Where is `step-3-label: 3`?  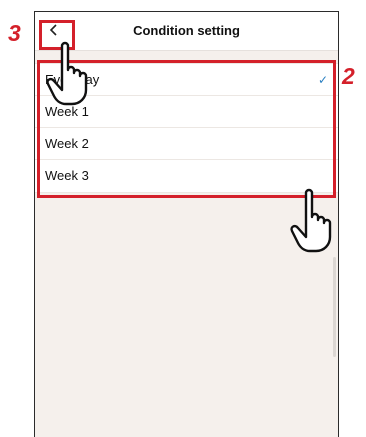
step-3-label: 3 is located at coordinates (14, 33).